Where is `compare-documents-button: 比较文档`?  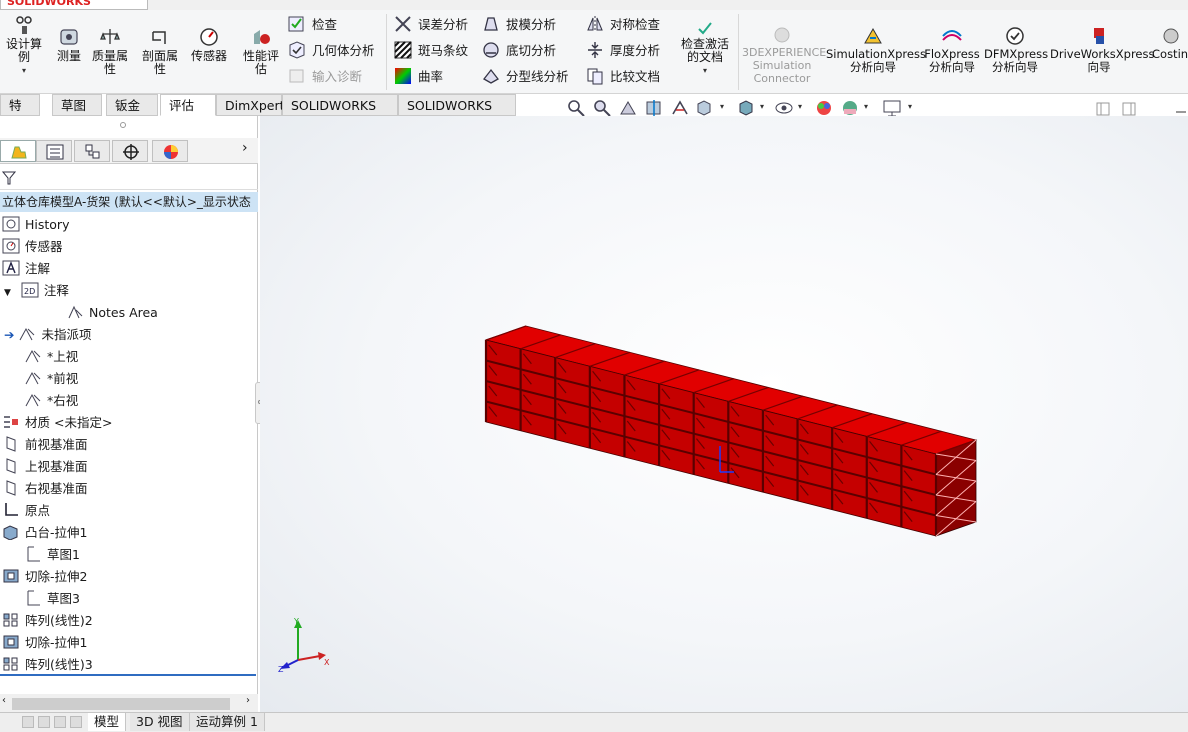
compare-documents-button: 比较文档 is located at coordinates (623, 77).